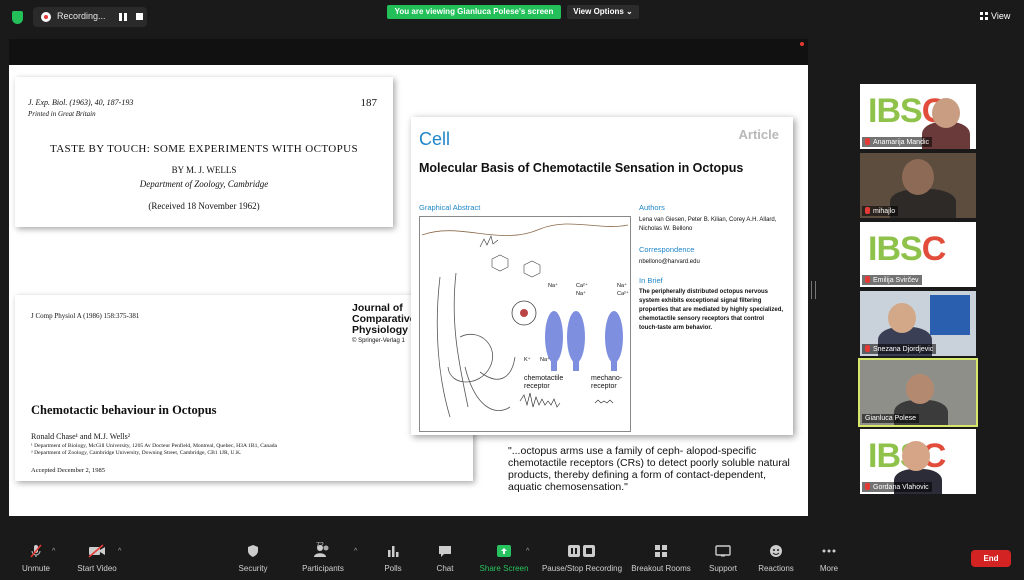 This screenshot has width=1024, height=580. Describe the element at coordinates (450, 207) in the screenshot. I see `graphical-abstract-heading: Graphical Abstract` at that location.